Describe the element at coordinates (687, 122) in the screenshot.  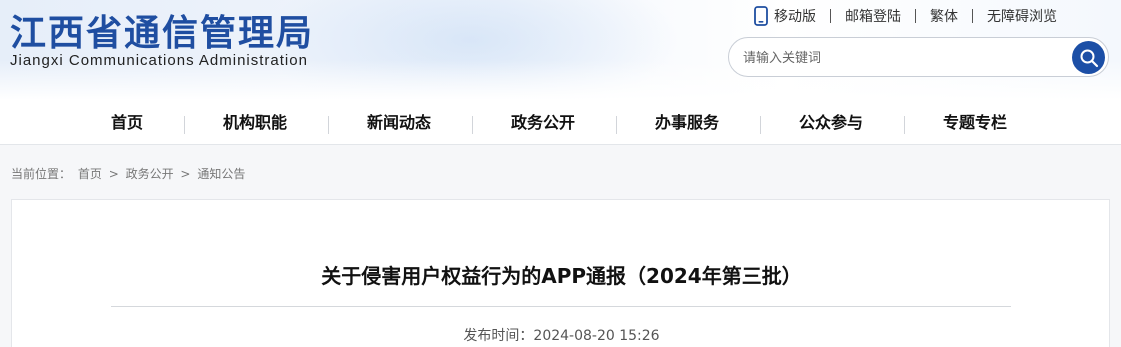
I see `nav-item-services: 办事服务` at that location.